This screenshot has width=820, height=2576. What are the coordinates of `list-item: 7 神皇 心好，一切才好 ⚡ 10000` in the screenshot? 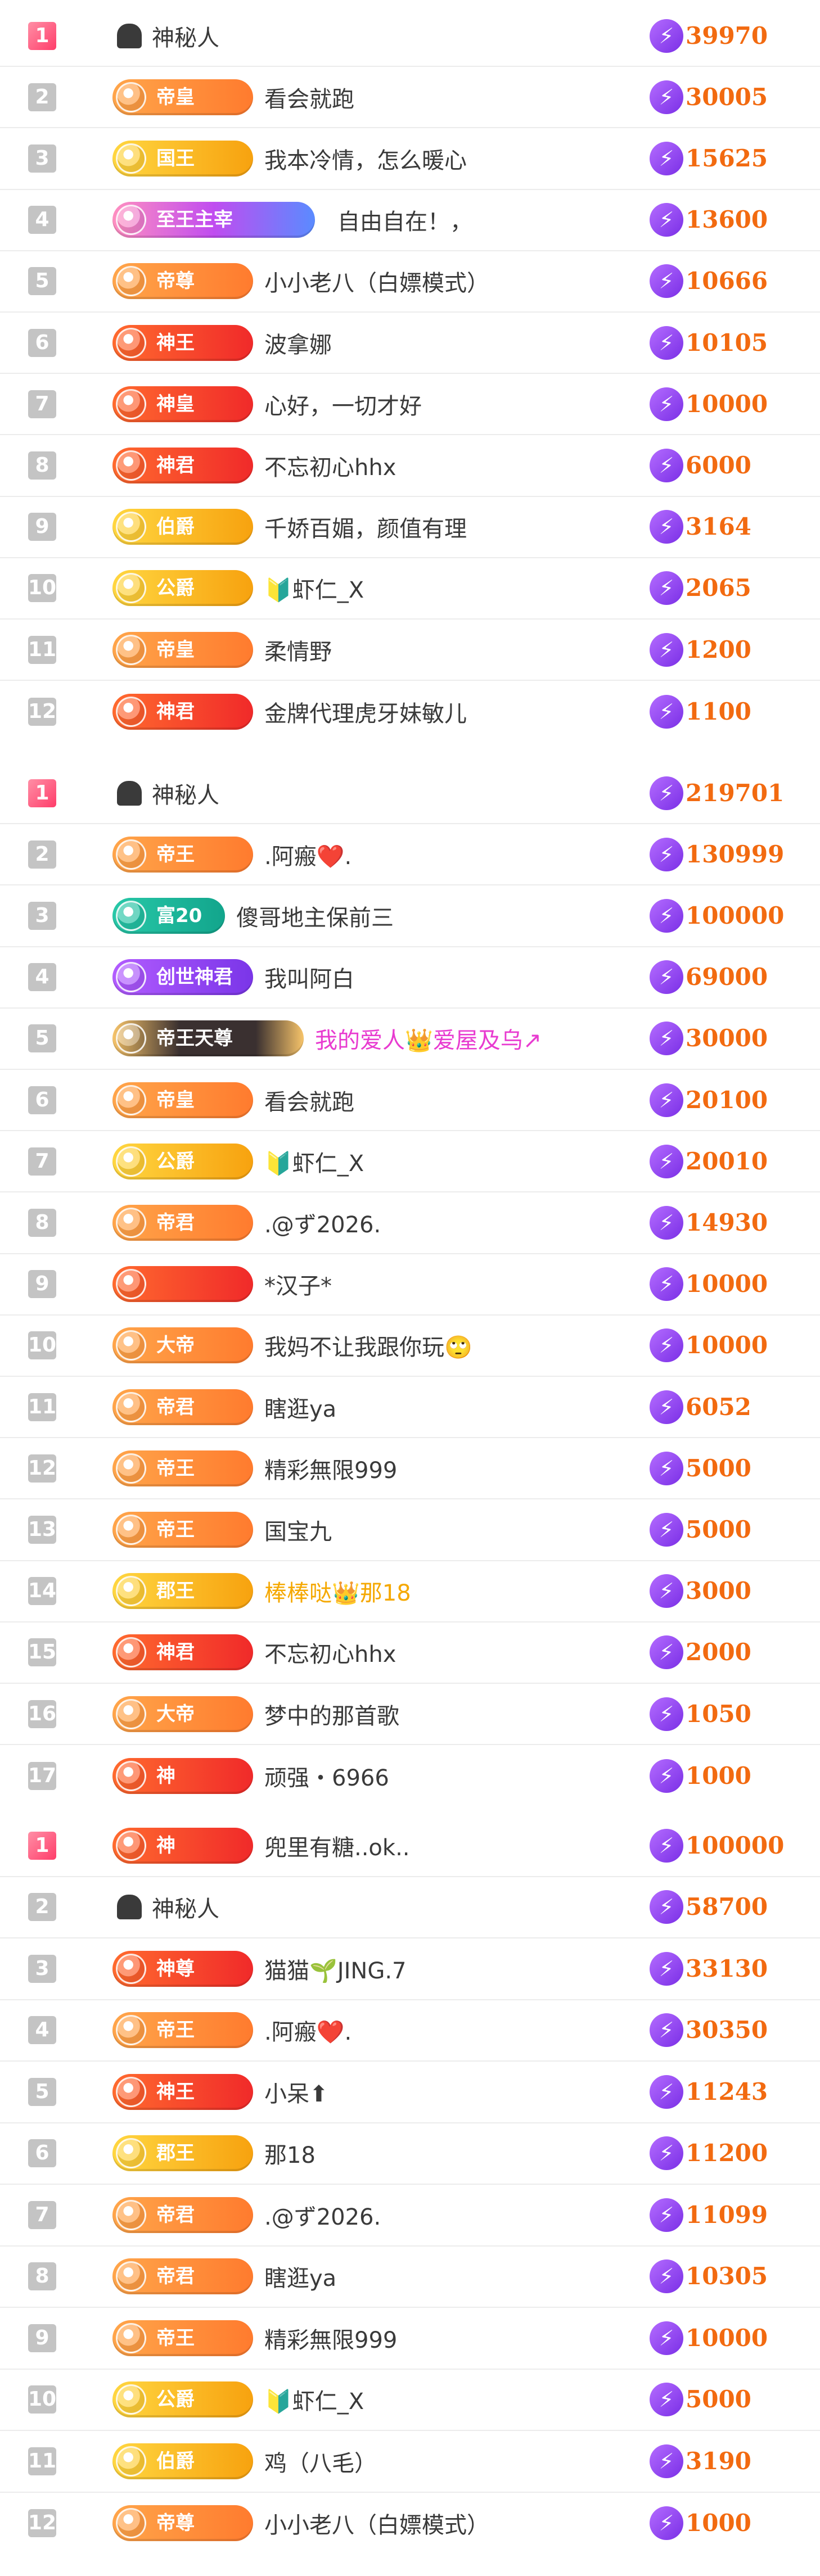 It's located at (410, 405).